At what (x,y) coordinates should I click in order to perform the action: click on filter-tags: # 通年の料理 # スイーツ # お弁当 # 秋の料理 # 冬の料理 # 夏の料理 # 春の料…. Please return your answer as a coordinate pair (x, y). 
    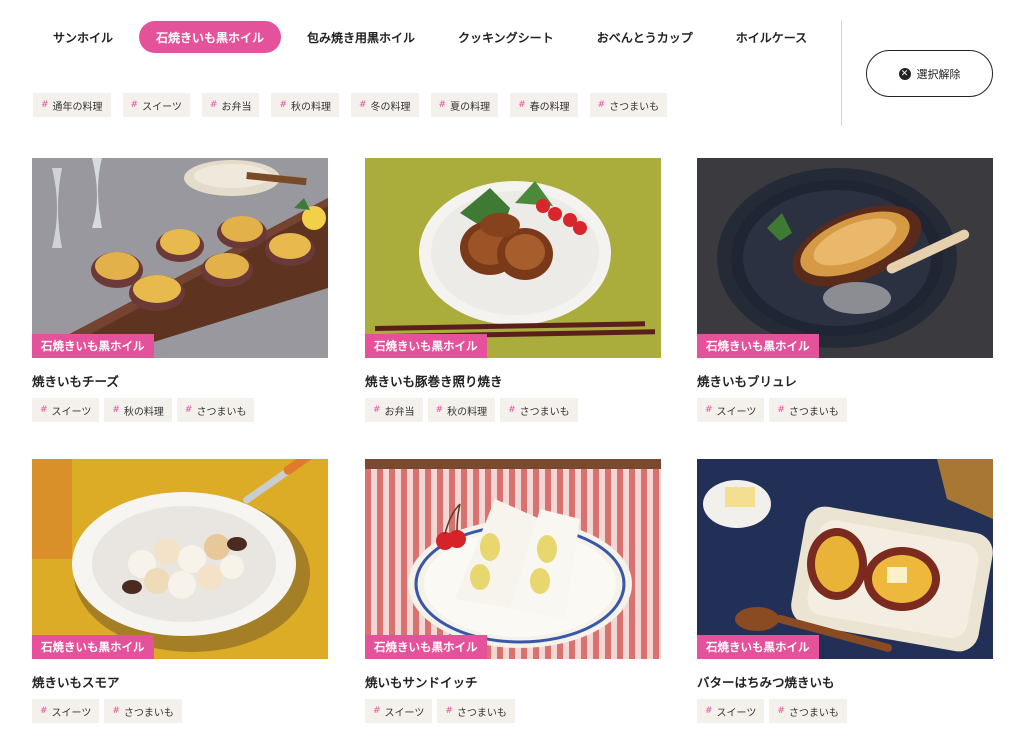
    Looking at the image, I should click on (356, 105).